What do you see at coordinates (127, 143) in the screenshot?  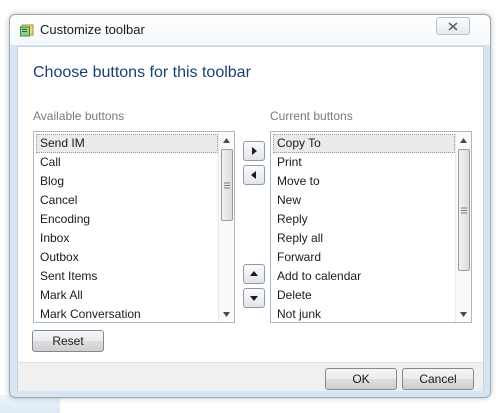 I see `list-item: Send IM` at bounding box center [127, 143].